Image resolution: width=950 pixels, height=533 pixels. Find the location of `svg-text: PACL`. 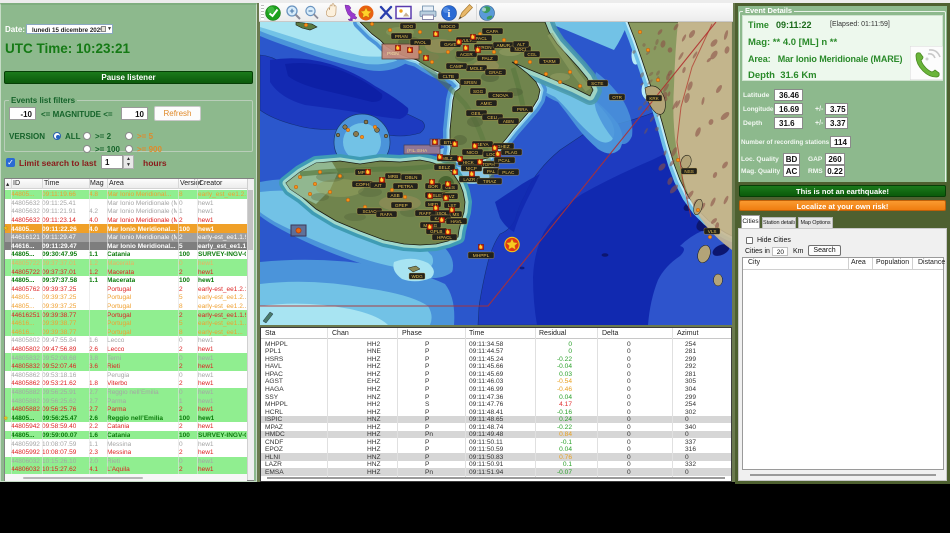

svg-text: PACL is located at coordinates (481, 38).